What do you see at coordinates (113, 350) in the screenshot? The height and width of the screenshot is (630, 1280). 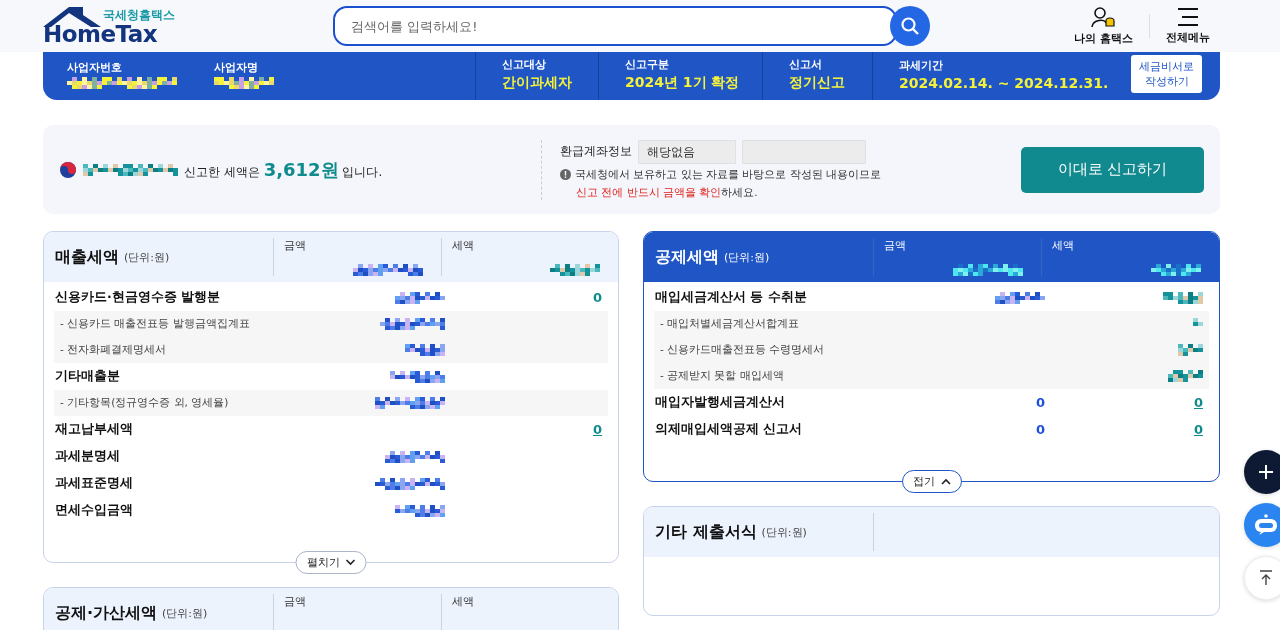 I see `row-label: - 전자화폐결제명세서` at bounding box center [113, 350].